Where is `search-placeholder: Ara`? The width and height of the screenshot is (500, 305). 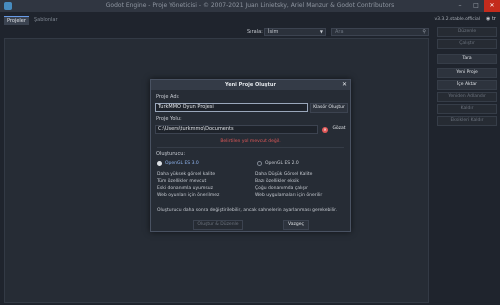 search-placeholder: Ara is located at coordinates (339, 32).